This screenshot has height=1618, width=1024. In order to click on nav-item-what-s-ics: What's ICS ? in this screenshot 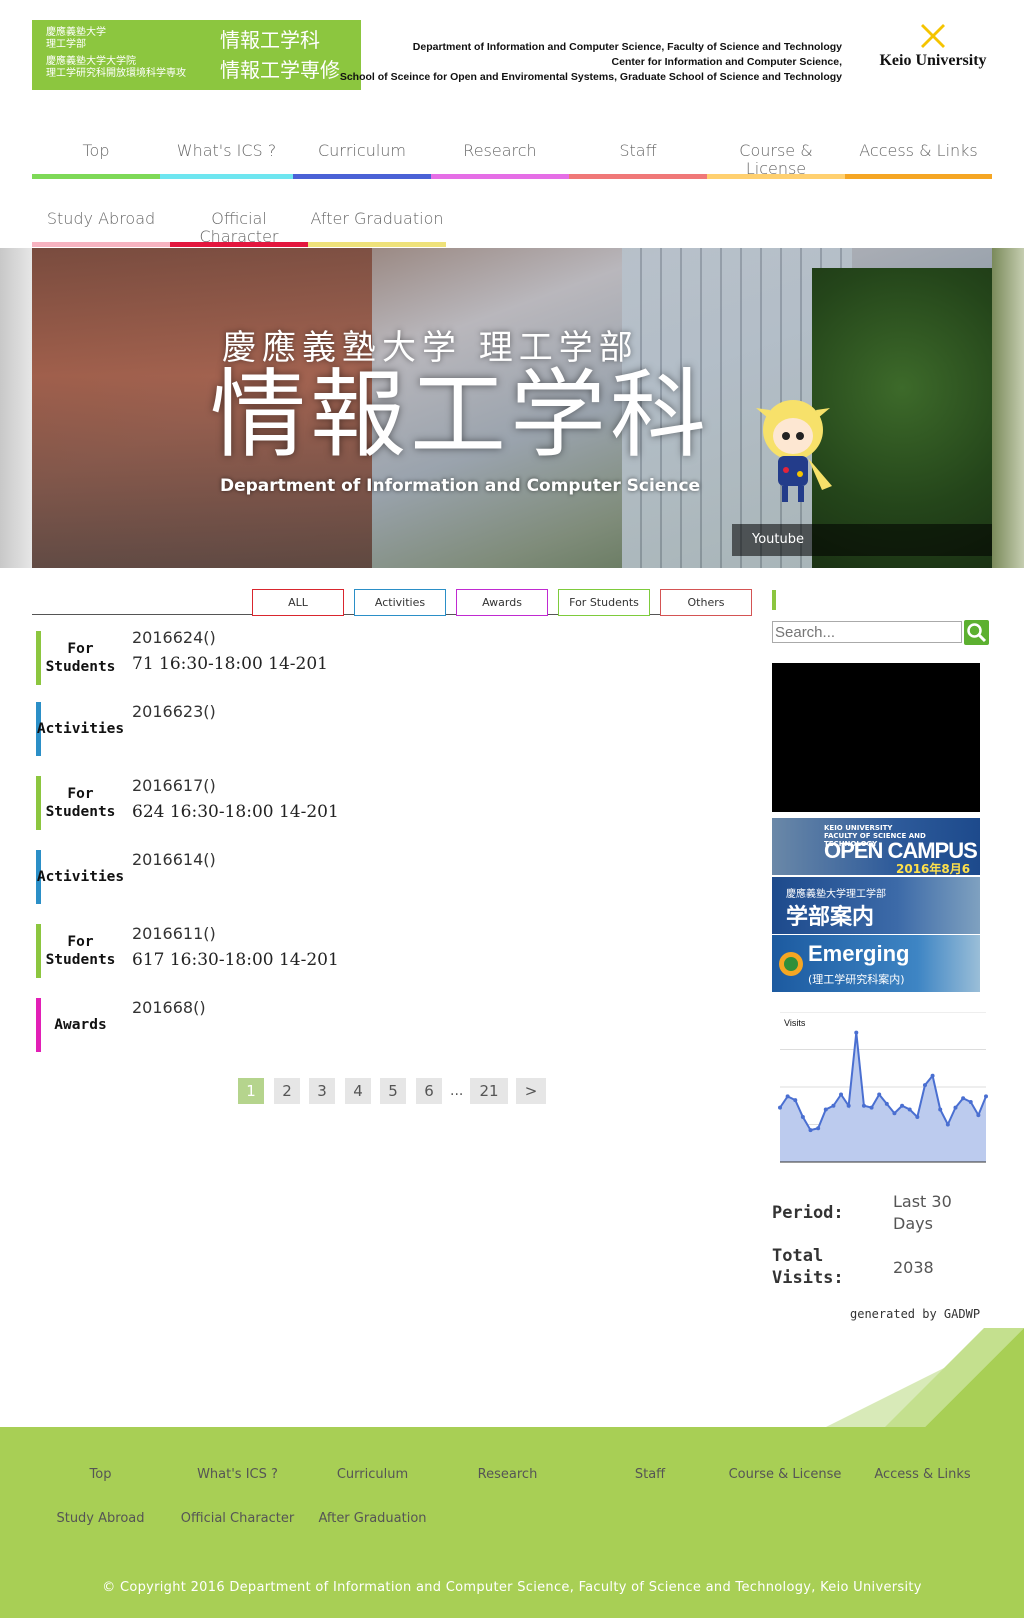, I will do `click(226, 155)`.